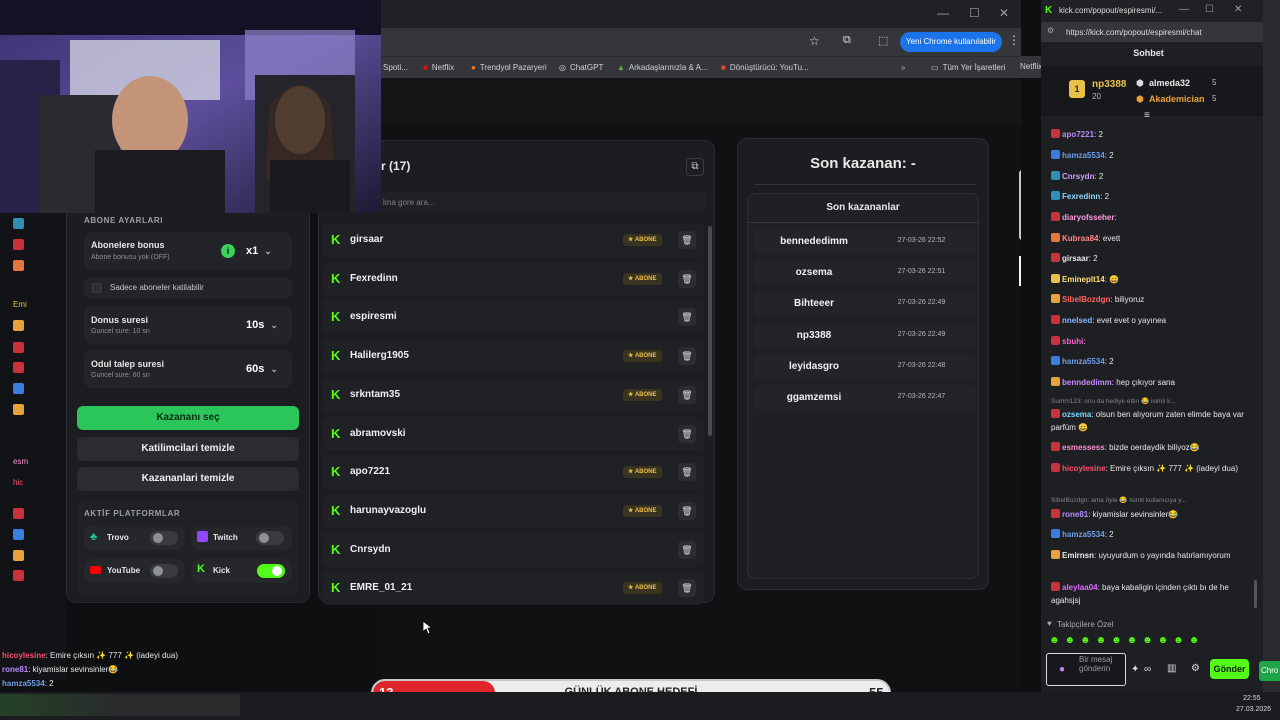 The image size is (1280, 720). Describe the element at coordinates (951, 42) in the screenshot. I see `chrome-update-button: Yeni Chrome kullanılabilir` at that location.